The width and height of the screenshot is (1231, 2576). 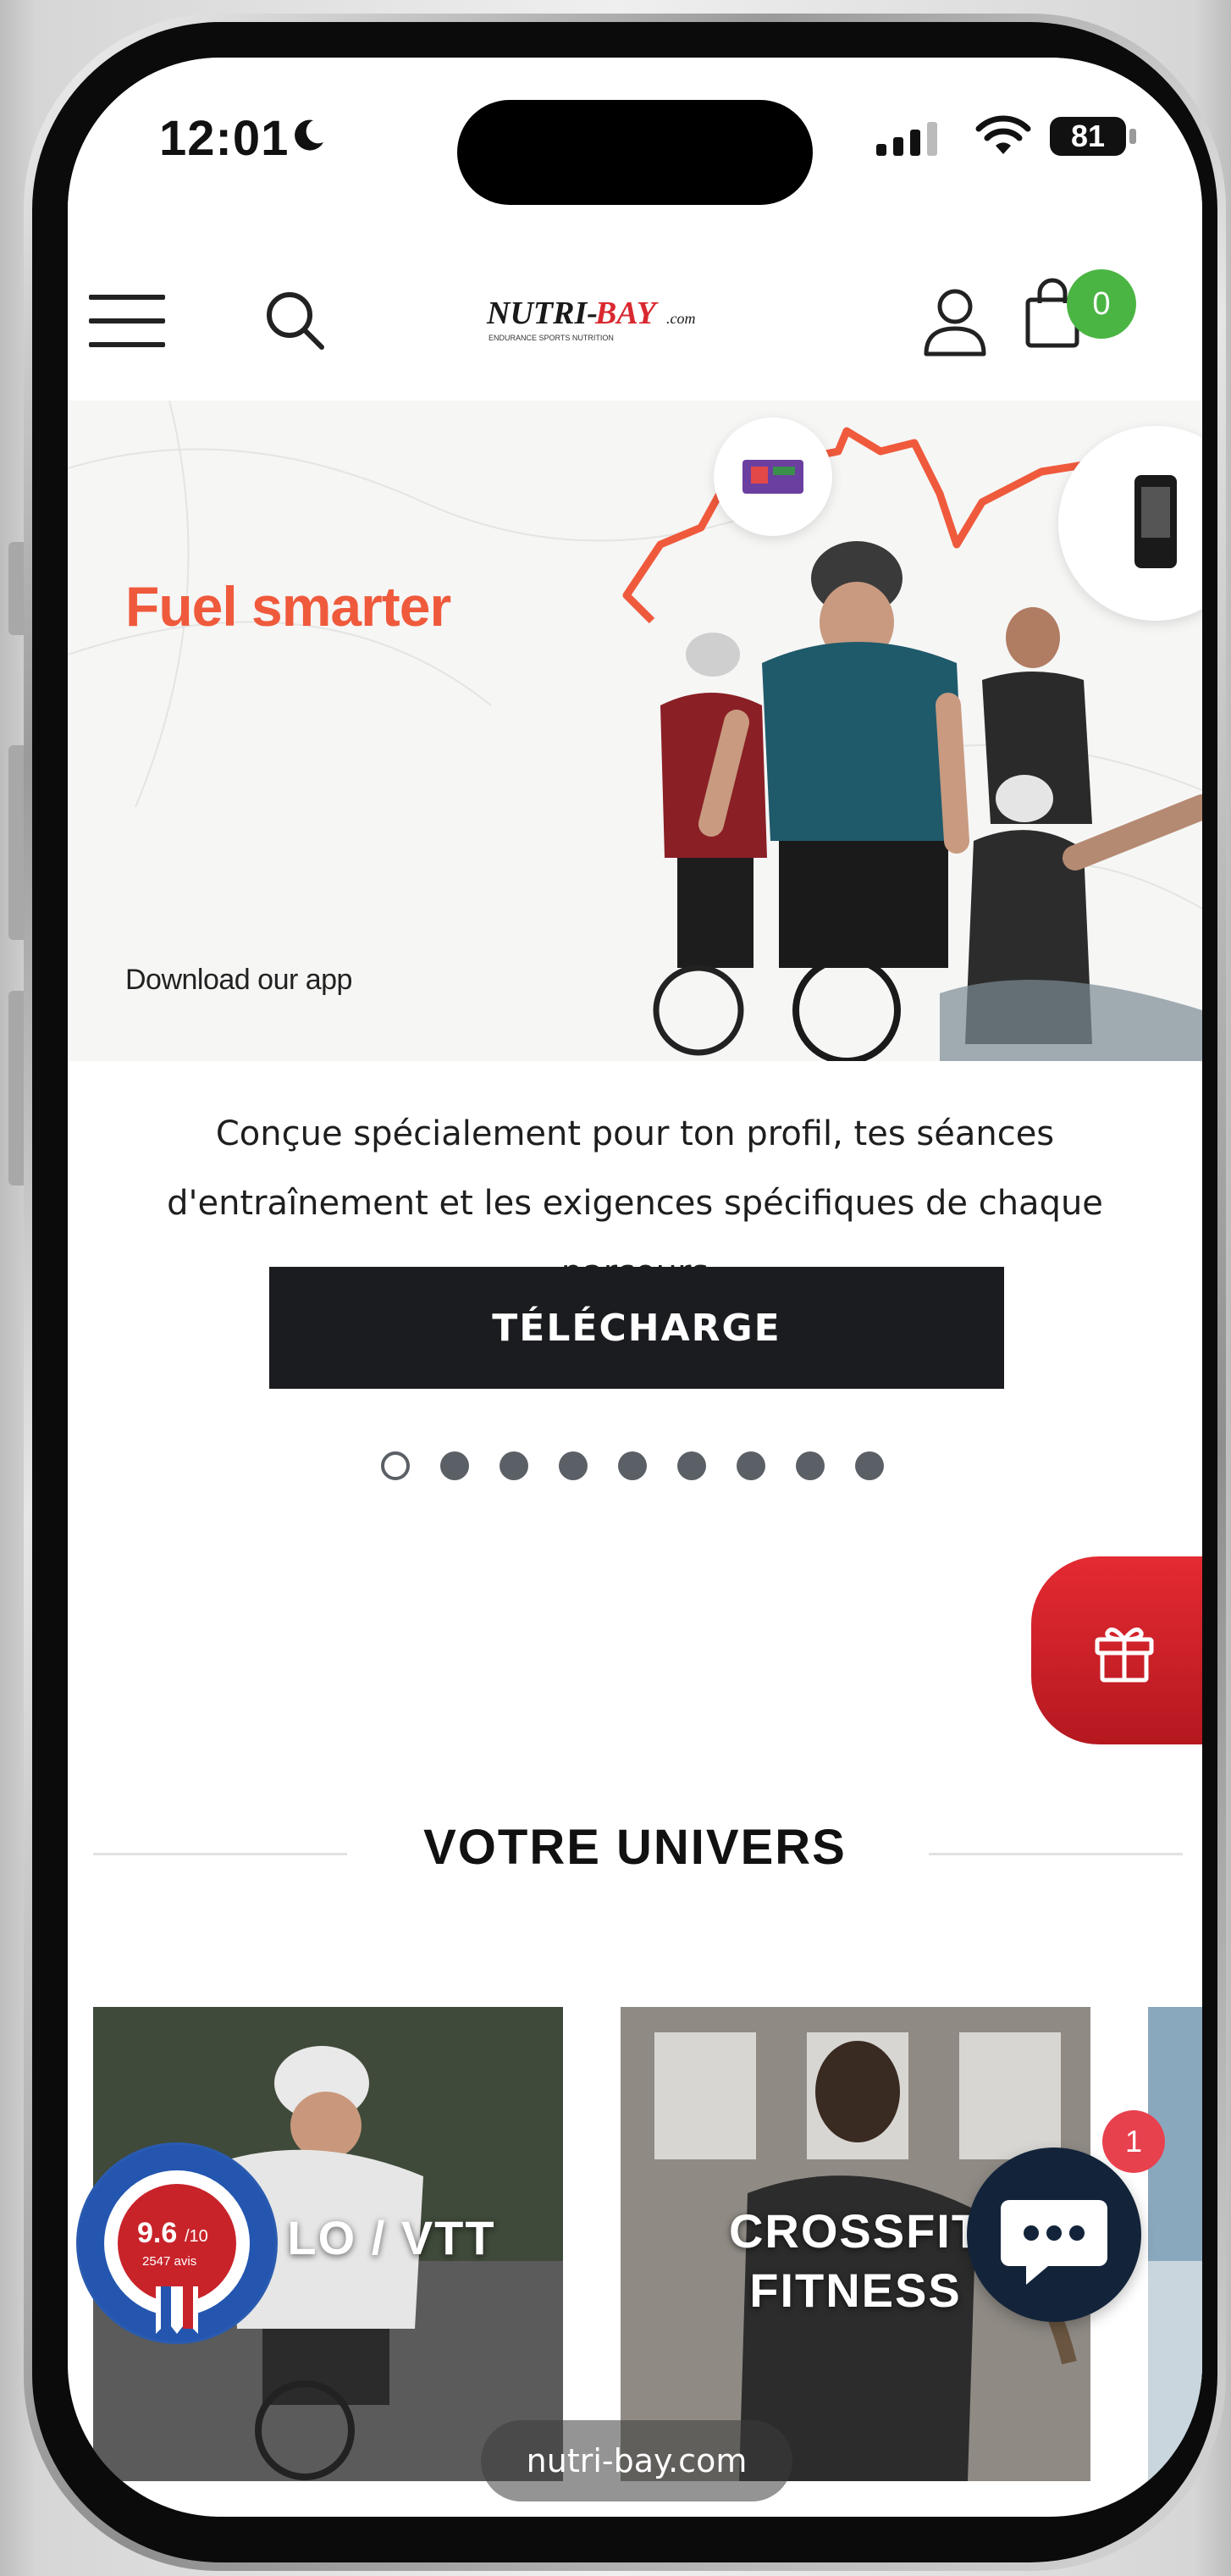 What do you see at coordinates (1133, 2141) in the screenshot?
I see `chat-notification-badge: 1` at bounding box center [1133, 2141].